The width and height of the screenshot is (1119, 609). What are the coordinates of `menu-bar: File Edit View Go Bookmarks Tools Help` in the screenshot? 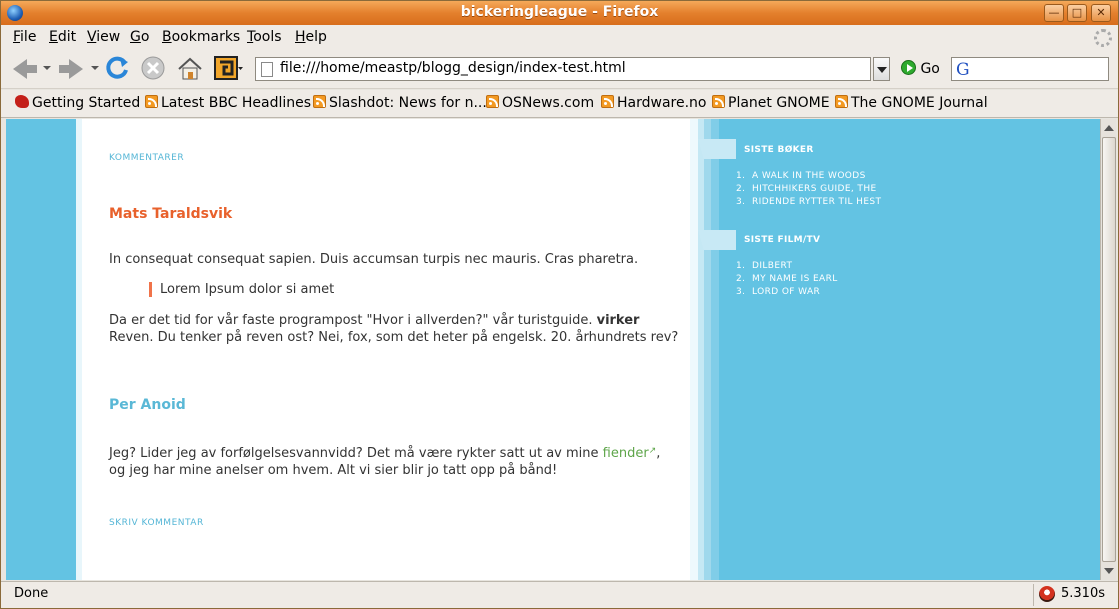 It's located at (559, 37).